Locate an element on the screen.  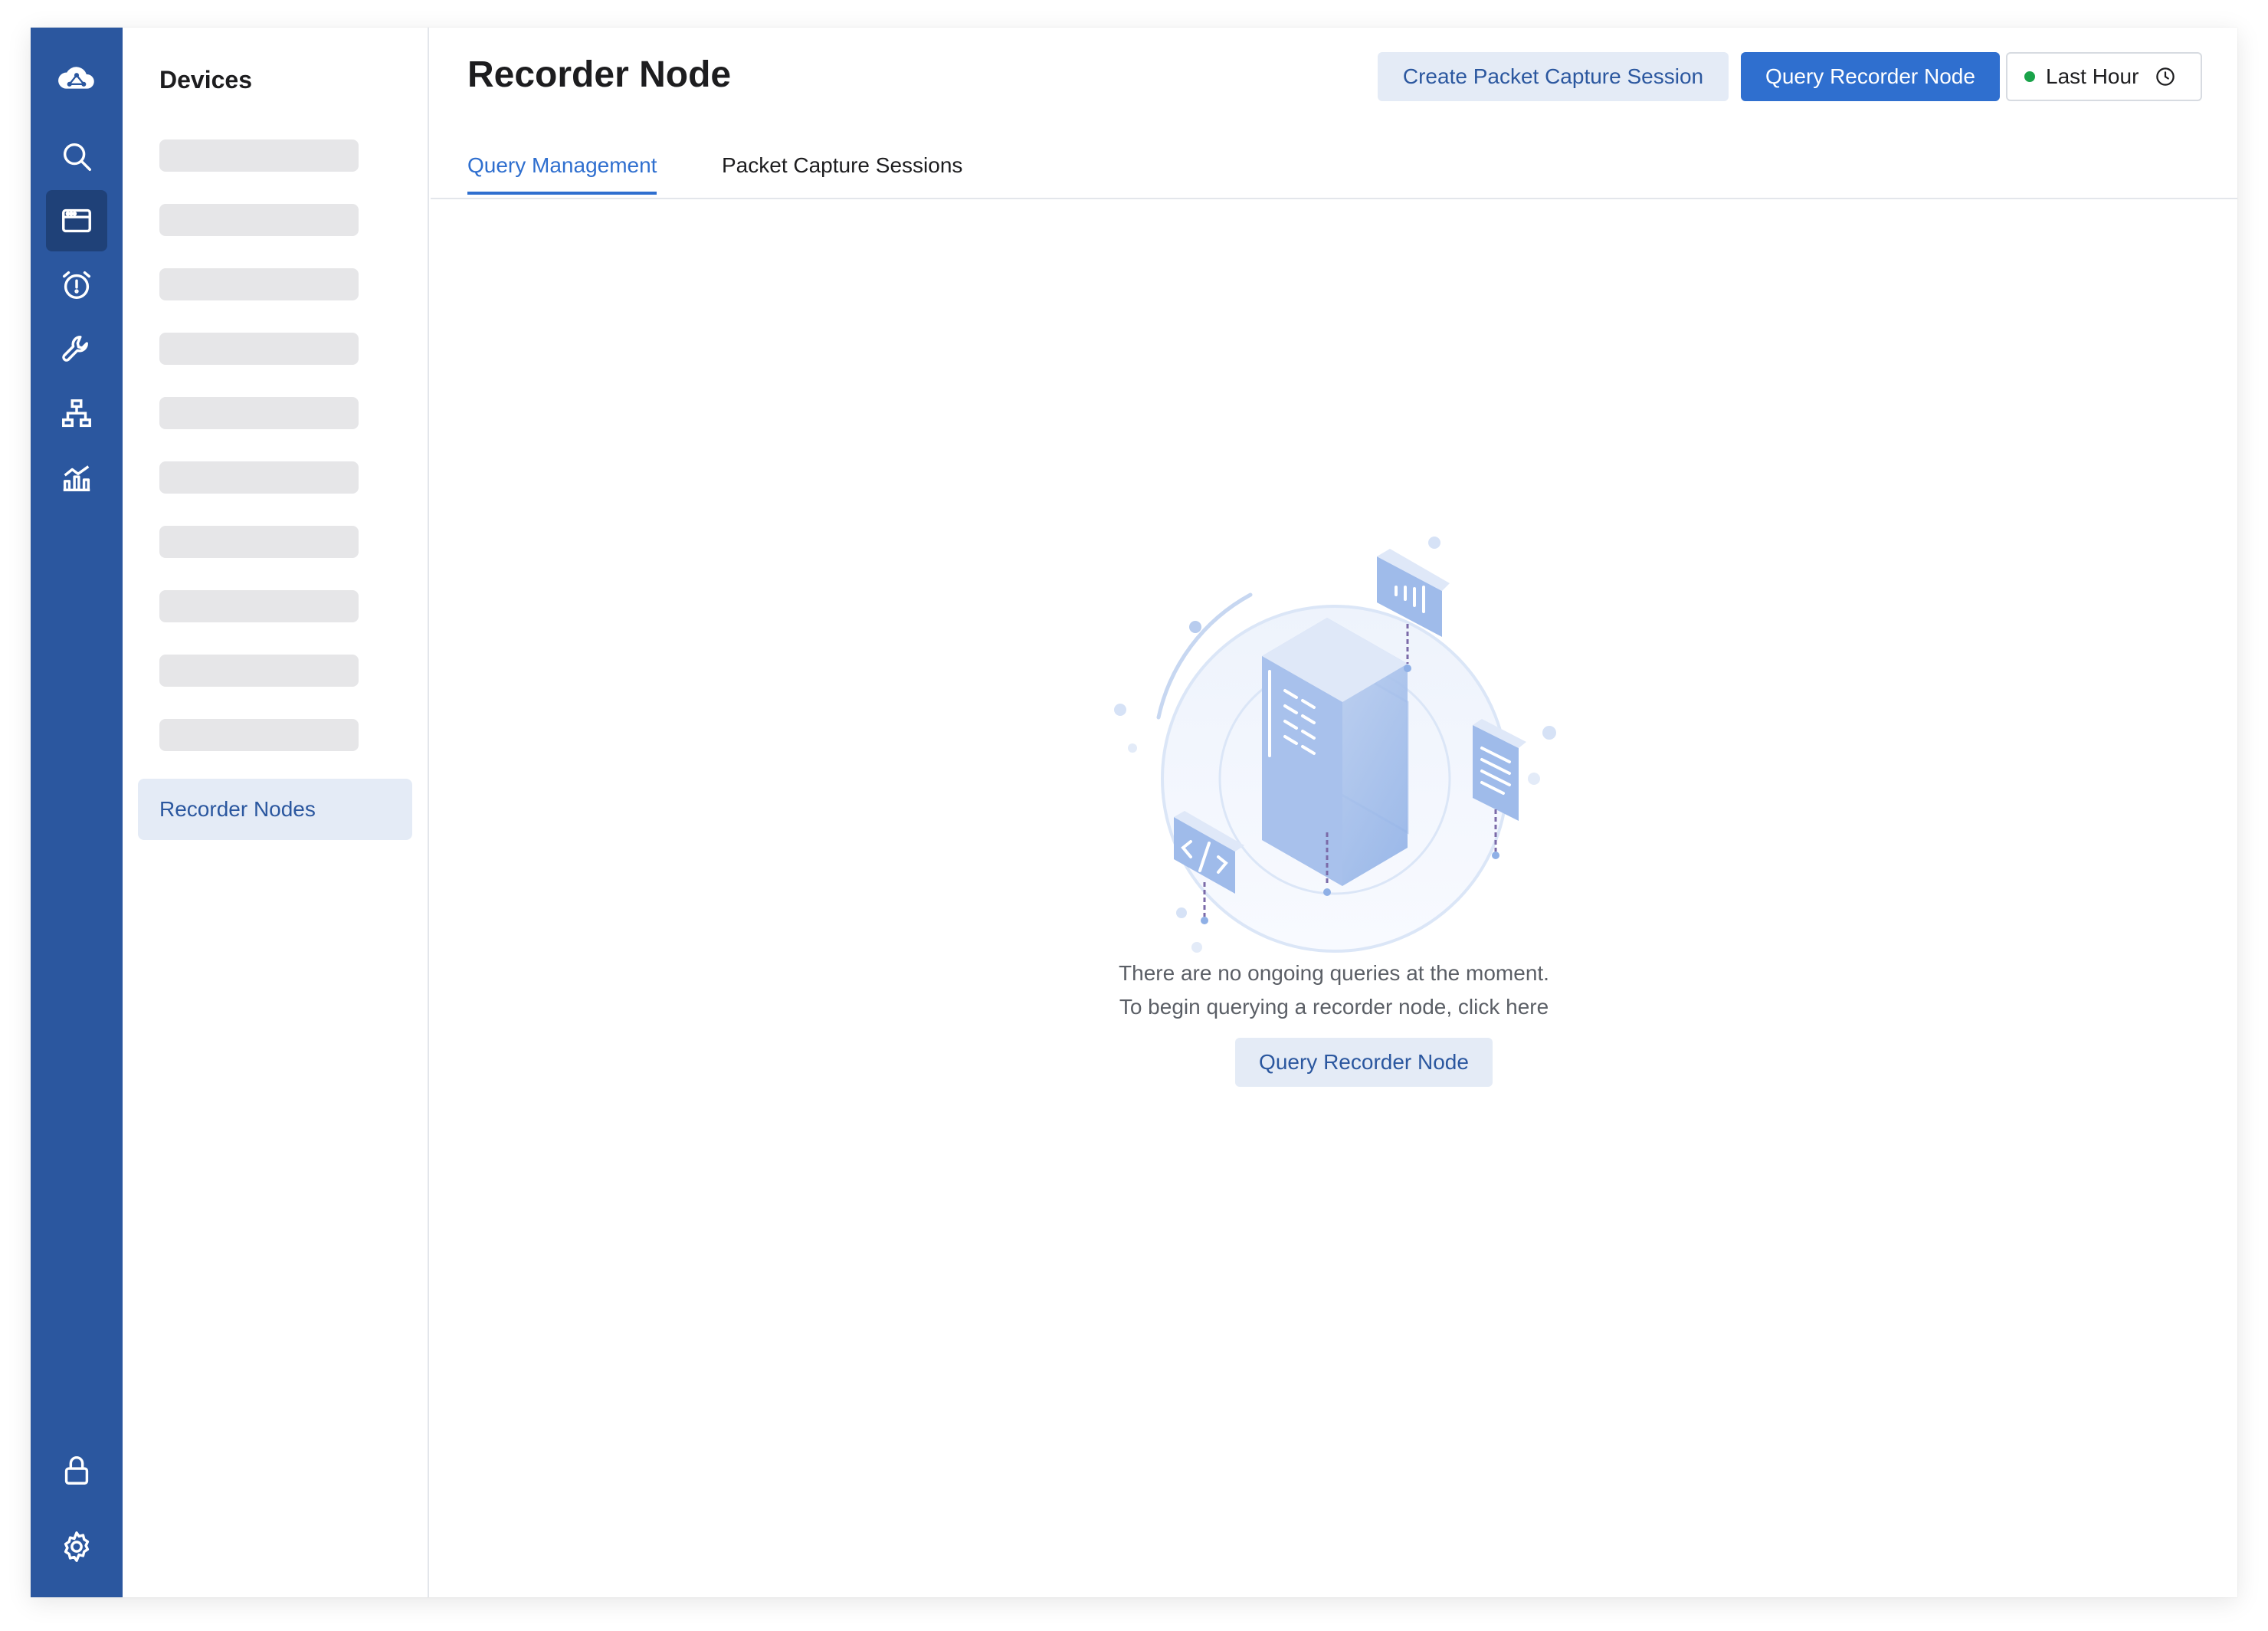
lock-icon is located at coordinates (76, 1470).